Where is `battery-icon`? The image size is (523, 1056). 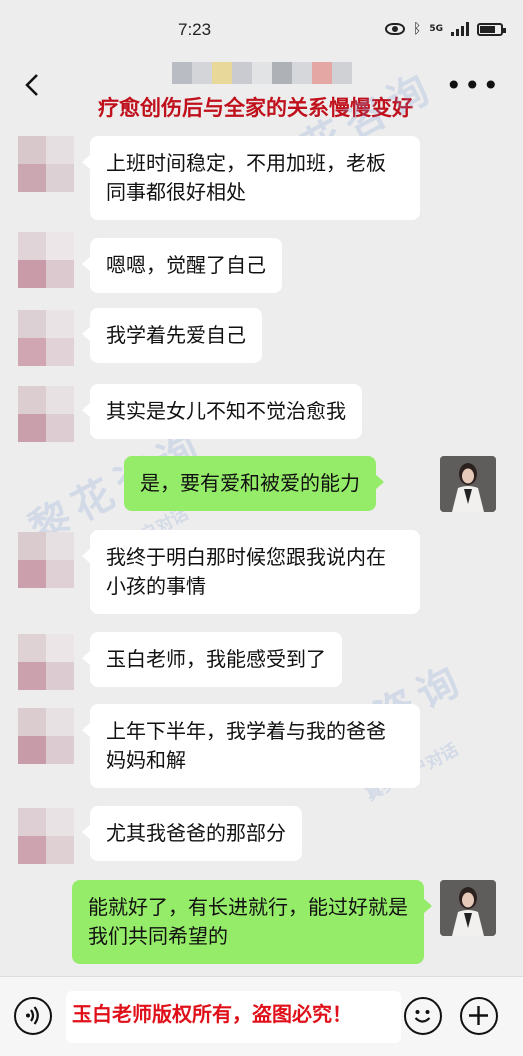 battery-icon is located at coordinates (491, 29).